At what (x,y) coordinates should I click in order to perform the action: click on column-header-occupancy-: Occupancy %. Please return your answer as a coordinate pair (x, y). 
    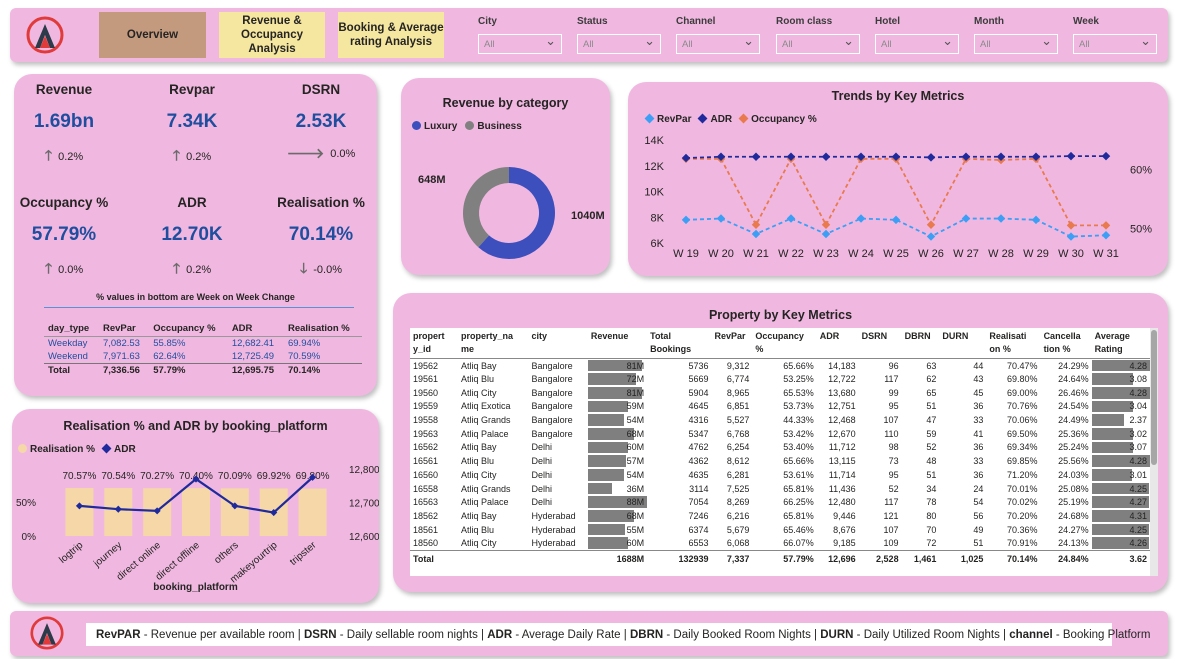
    Looking at the image, I should click on (784, 343).